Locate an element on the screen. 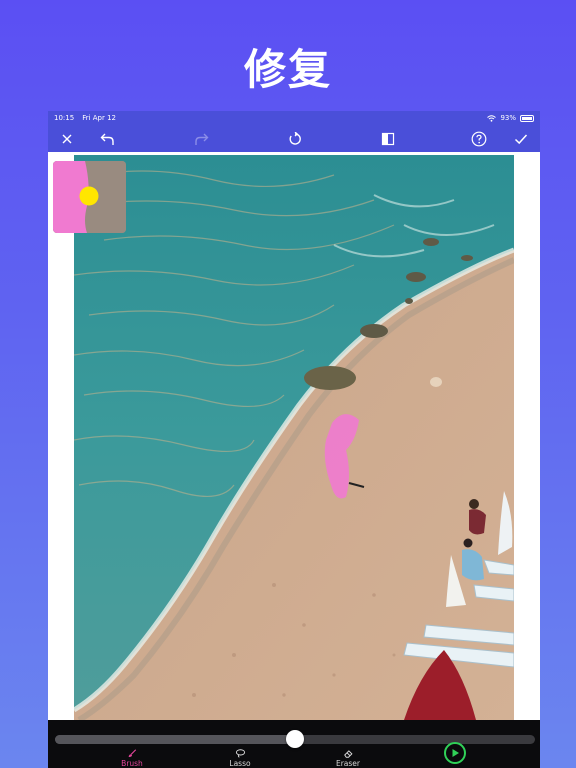  bottom-tool-bar: Brush Lasso Eraser is located at coordinates (294, 744).